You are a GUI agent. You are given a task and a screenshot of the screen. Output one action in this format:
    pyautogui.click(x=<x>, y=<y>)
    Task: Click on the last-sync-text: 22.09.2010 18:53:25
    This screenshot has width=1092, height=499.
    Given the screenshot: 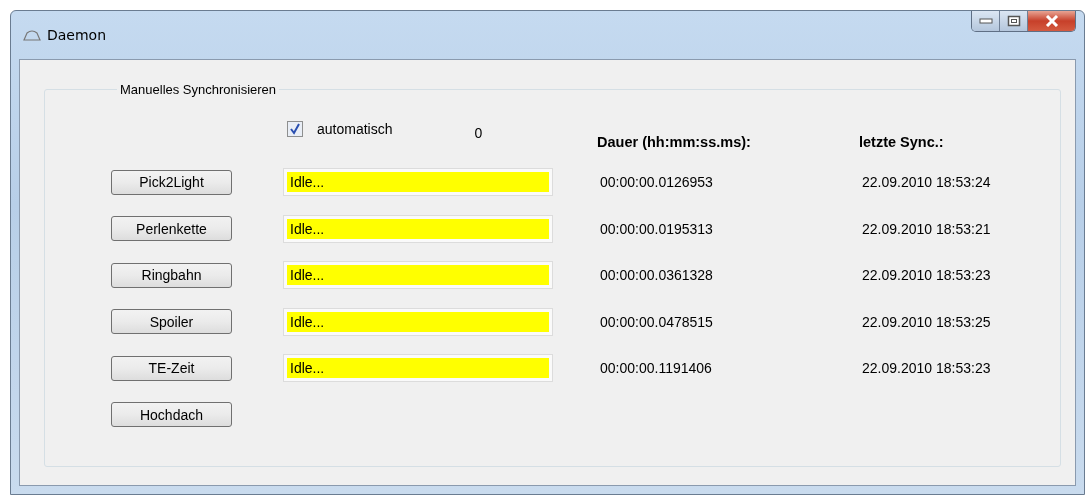 What is the action you would take?
    pyautogui.click(x=926, y=321)
    